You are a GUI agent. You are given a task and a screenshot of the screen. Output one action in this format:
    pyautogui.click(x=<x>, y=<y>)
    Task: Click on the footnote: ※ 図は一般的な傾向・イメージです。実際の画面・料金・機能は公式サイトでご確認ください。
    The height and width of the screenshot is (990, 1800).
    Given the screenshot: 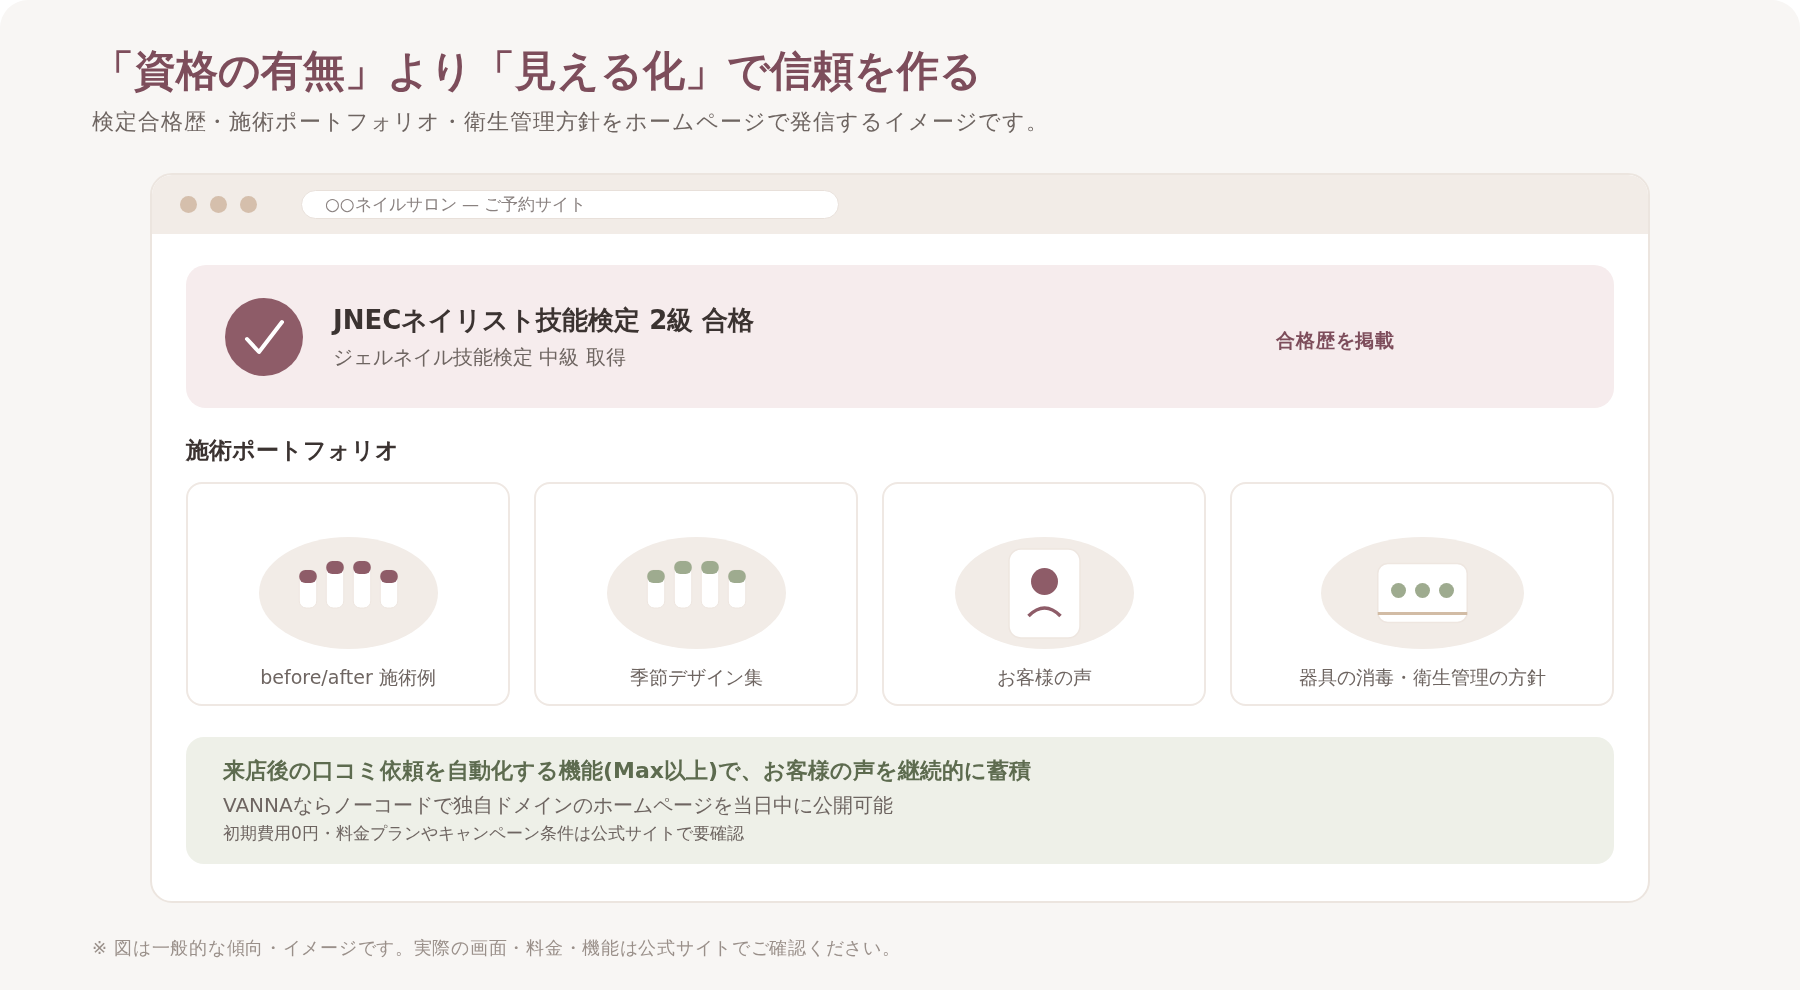 What is the action you would take?
    pyautogui.click(x=497, y=947)
    